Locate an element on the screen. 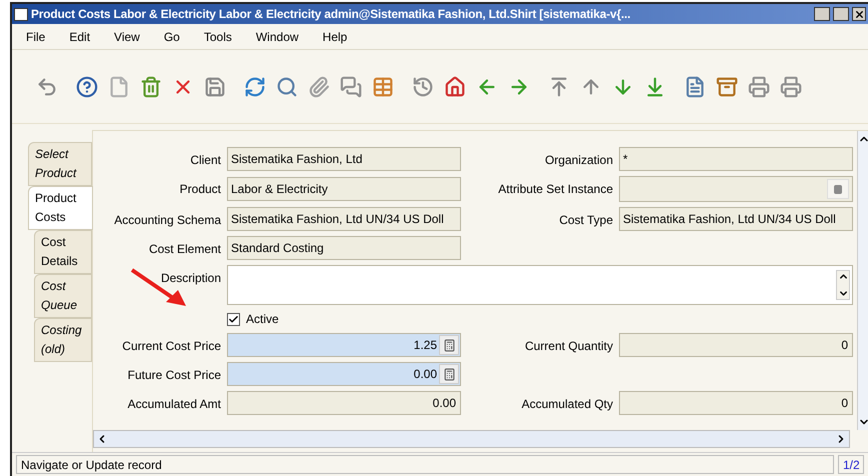  tab: Select Product is located at coordinates (60, 164).